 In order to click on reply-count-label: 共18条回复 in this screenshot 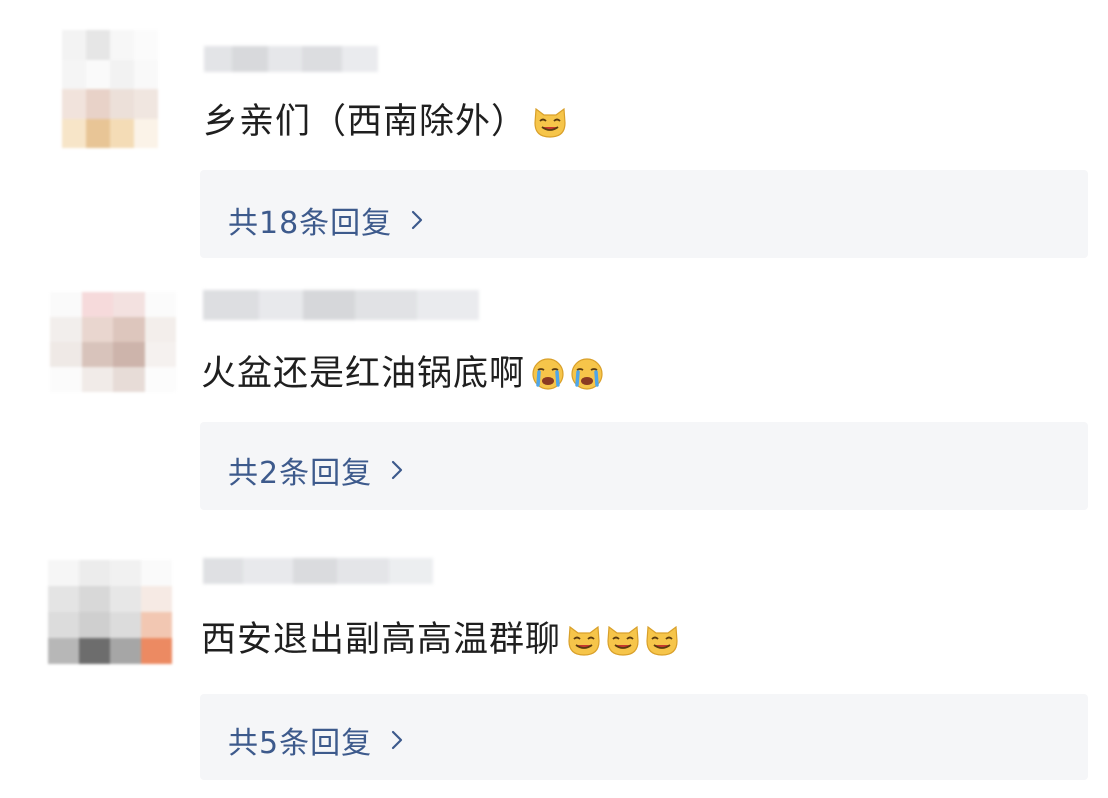, I will do `click(310, 223)`.